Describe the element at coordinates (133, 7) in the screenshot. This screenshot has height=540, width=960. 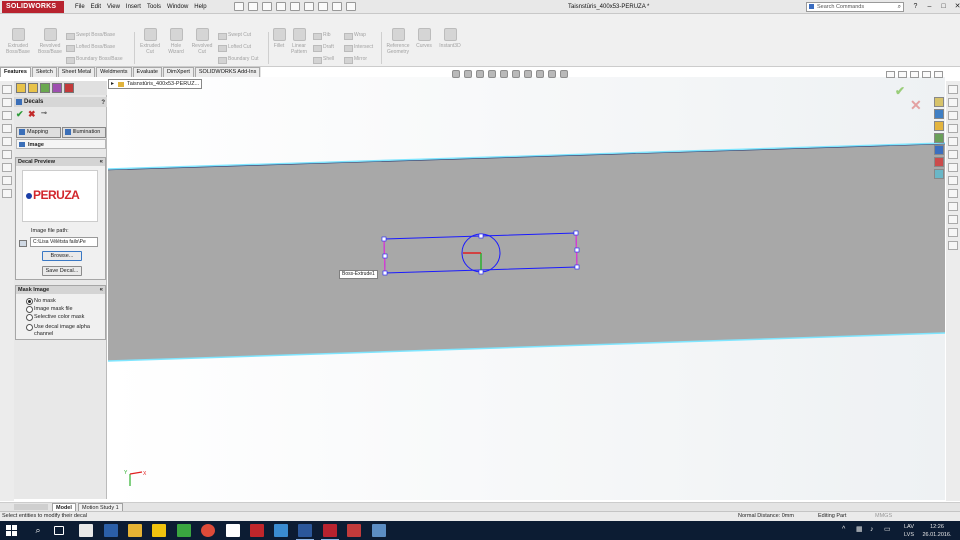
I see `menu-insert: Insert` at that location.